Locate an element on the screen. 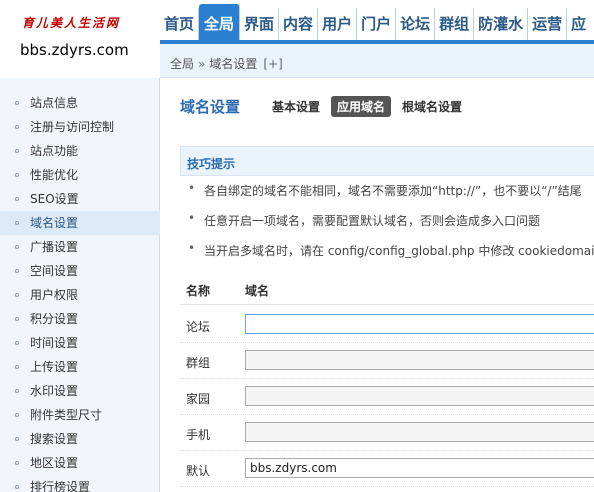 The width and height of the screenshot is (594, 492). sidebar-item-label: 用户权限 is located at coordinates (54, 295).